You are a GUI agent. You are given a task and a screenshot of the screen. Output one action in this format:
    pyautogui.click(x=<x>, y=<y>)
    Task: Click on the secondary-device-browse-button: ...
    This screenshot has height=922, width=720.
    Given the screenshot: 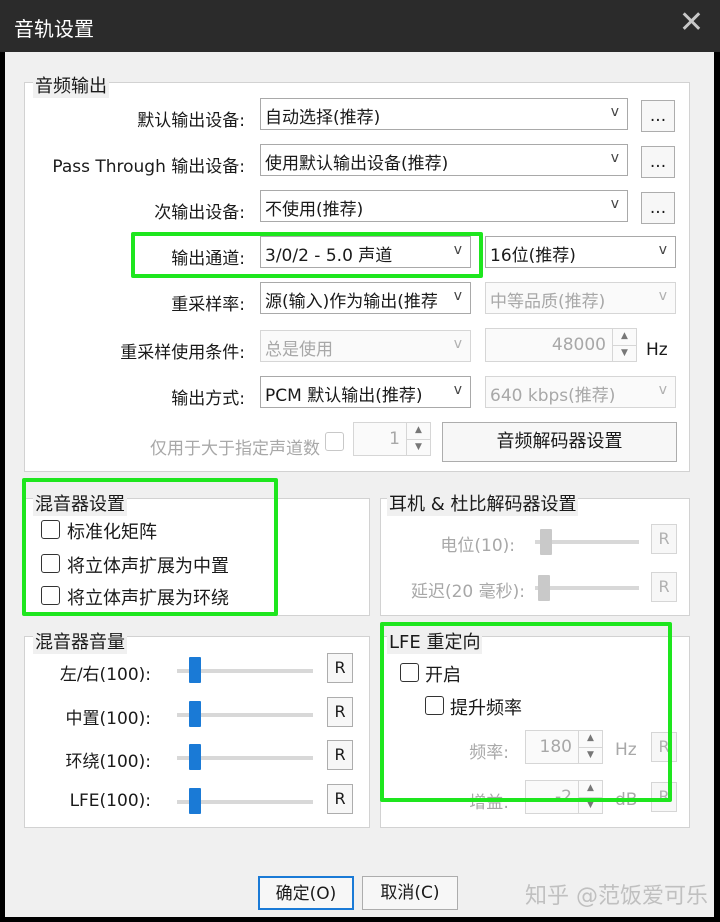 What is the action you would take?
    pyautogui.click(x=658, y=208)
    